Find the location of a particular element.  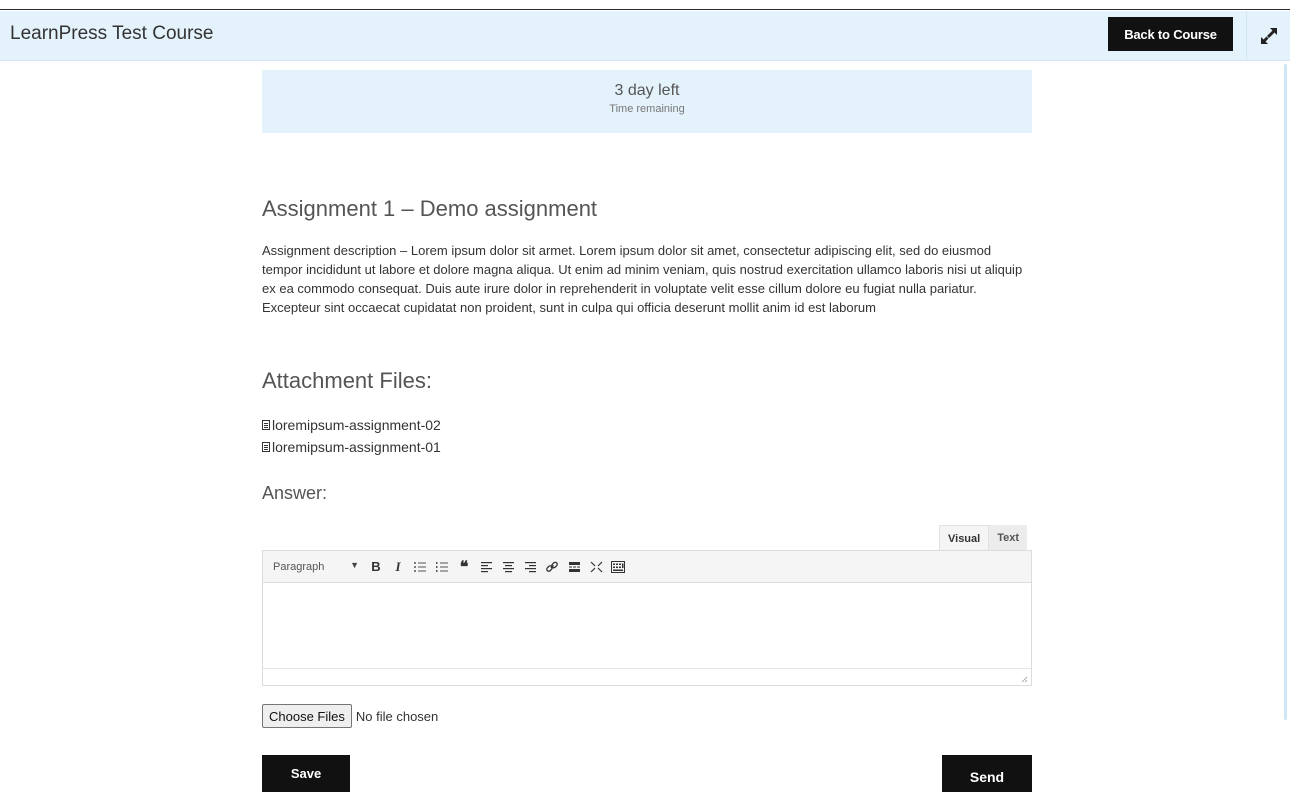

file-upload: Choose Files No file chosen is located at coordinates (350, 716).